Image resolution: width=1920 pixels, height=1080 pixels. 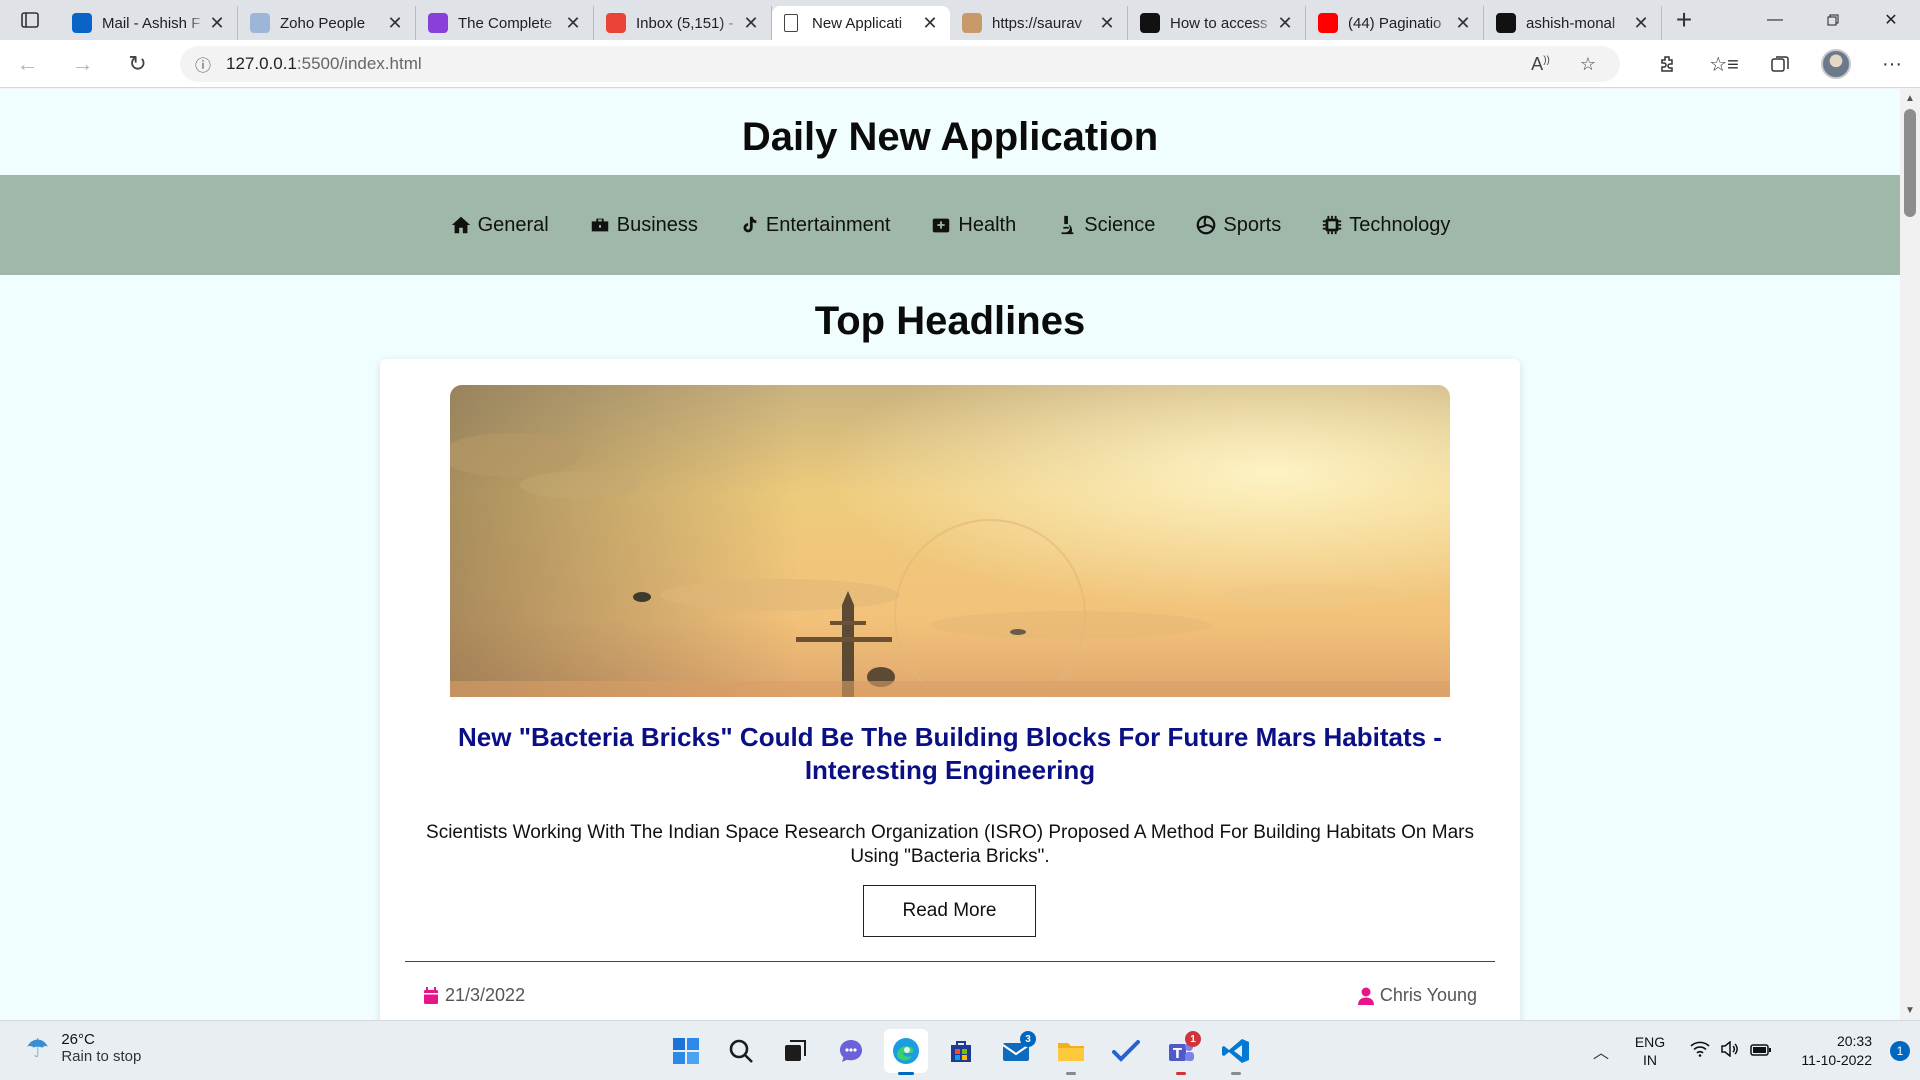 I want to click on todo-button, so click(x=1126, y=1051).